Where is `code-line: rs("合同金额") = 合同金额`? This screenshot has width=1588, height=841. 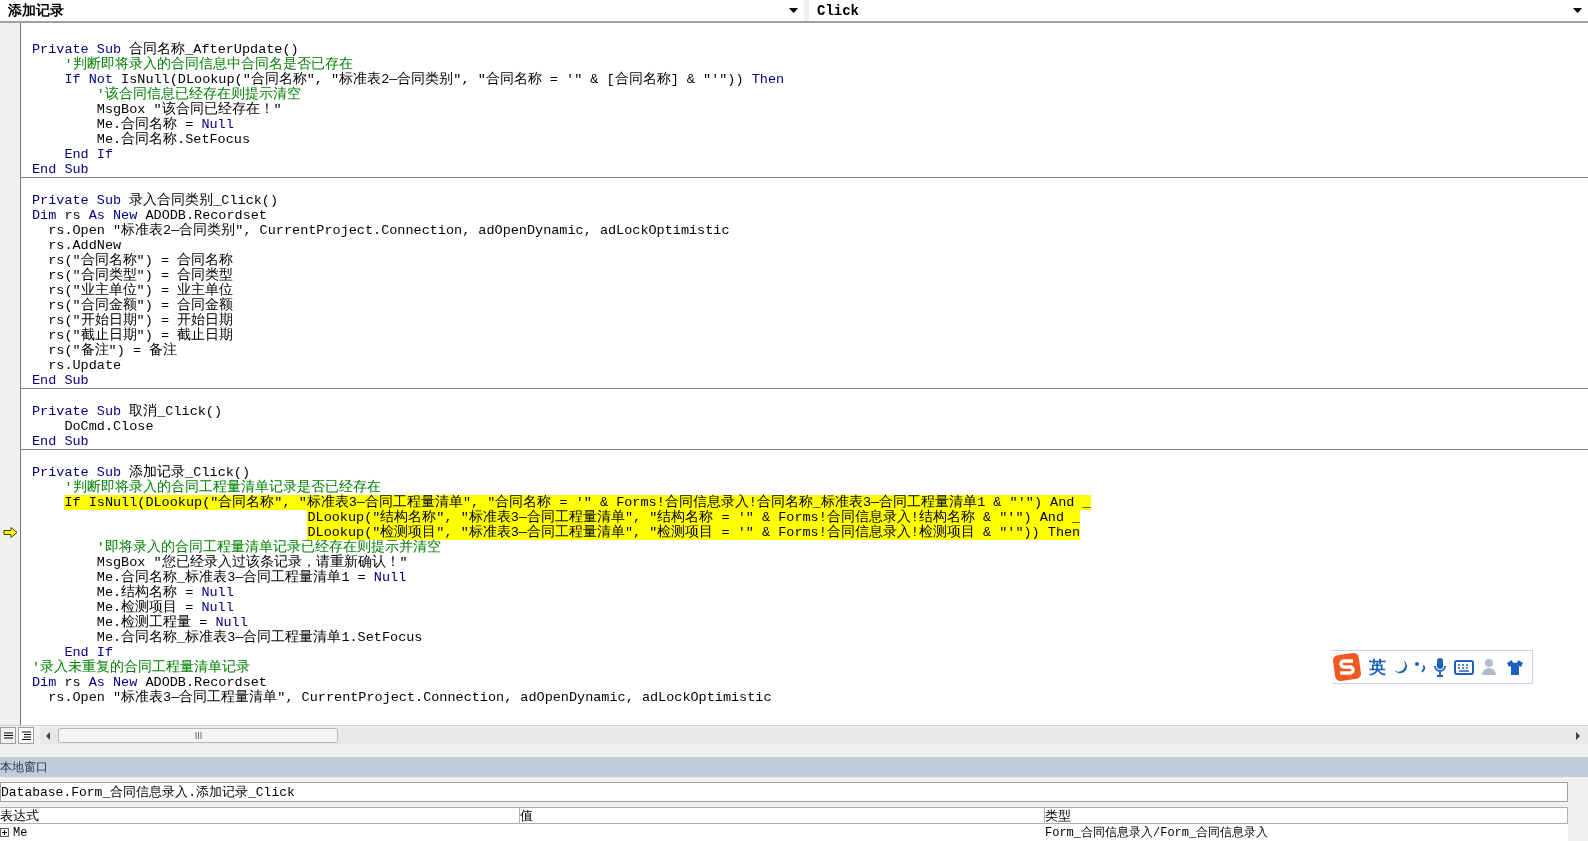 code-line: rs("合同金额") = 合同金额 is located at coordinates (141, 305).